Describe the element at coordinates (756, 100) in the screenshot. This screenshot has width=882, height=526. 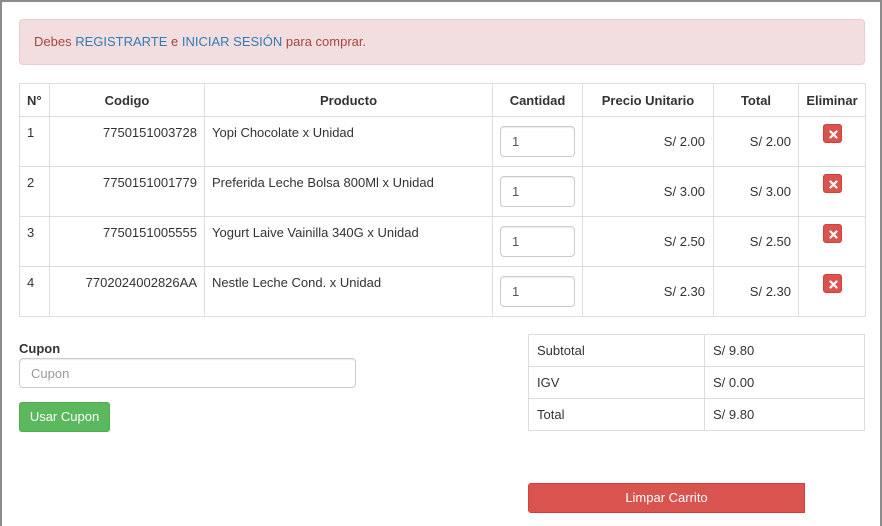
I see `header-total: Total` at that location.